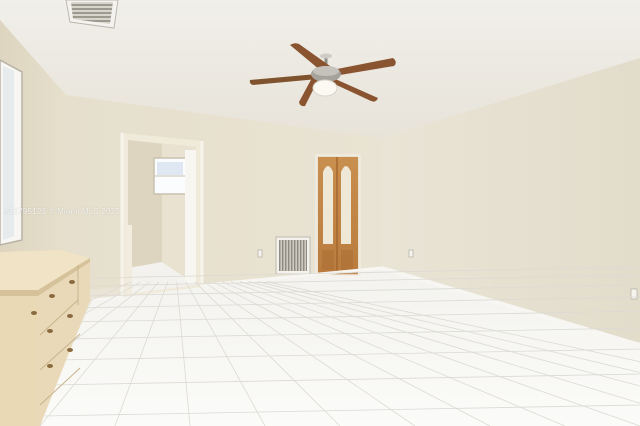 Image resolution: width=640 pixels, height=426 pixels. I want to click on french-doors, so click(338, 215).